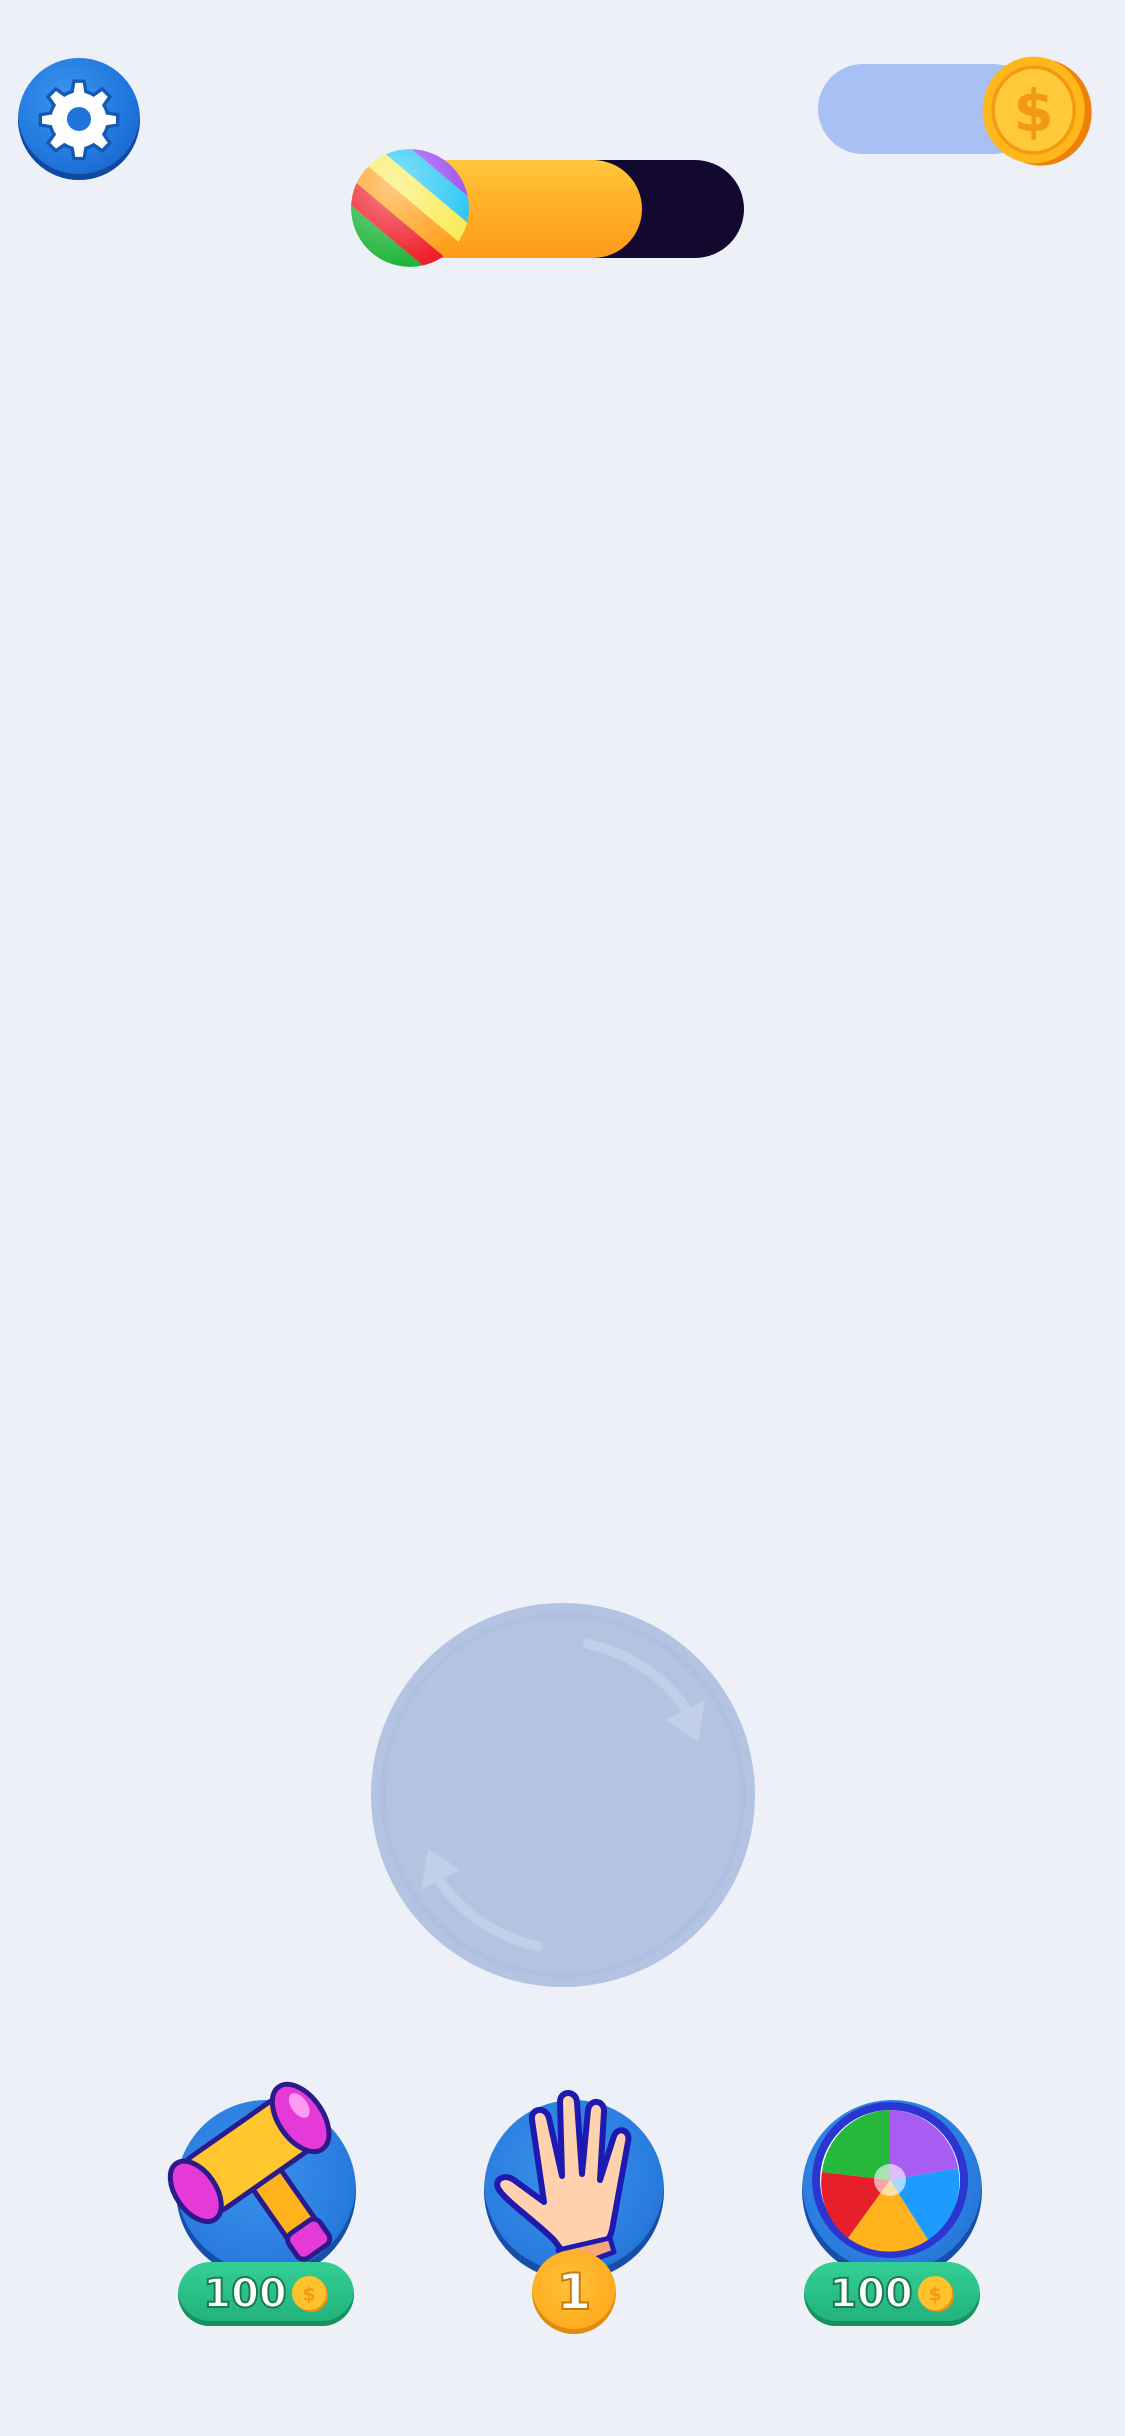  Describe the element at coordinates (574, 2210) in the screenshot. I see `hand-booster: 1` at that location.